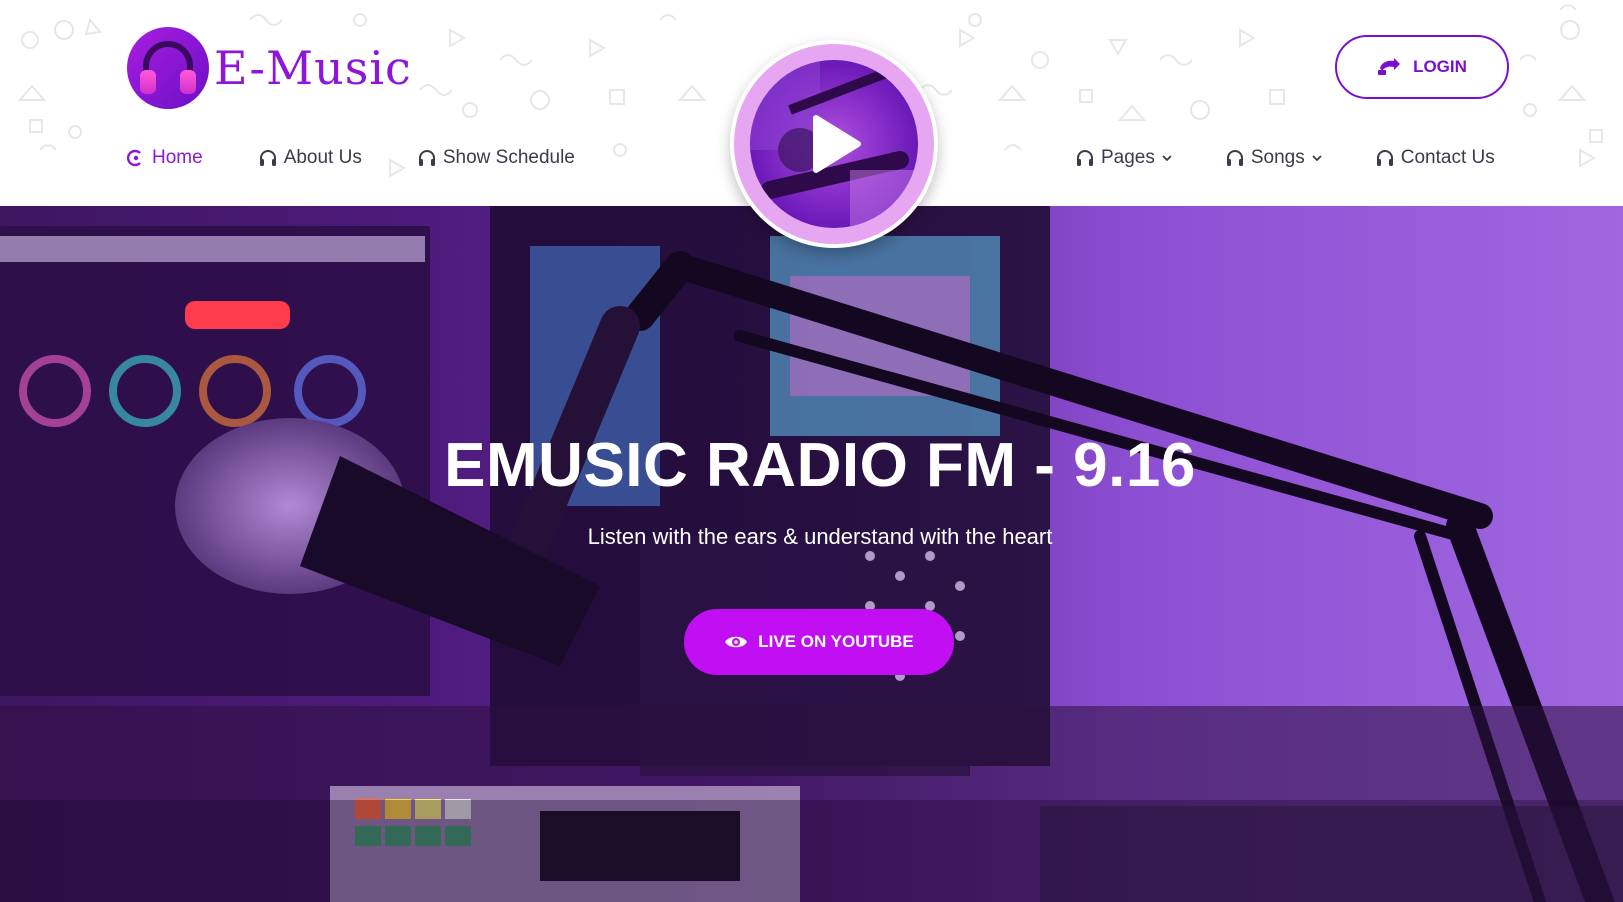 This screenshot has width=1623, height=902. What do you see at coordinates (313, 68) in the screenshot?
I see `brand-name: E-Music` at bounding box center [313, 68].